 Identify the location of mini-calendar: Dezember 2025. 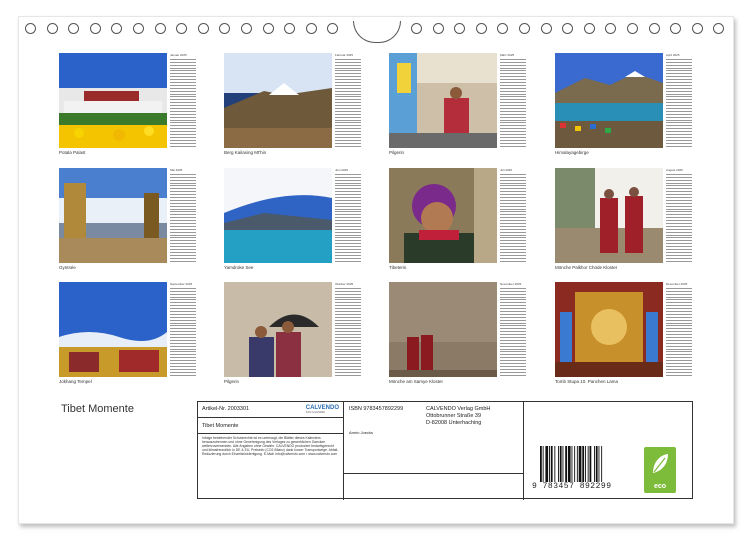
(679, 329).